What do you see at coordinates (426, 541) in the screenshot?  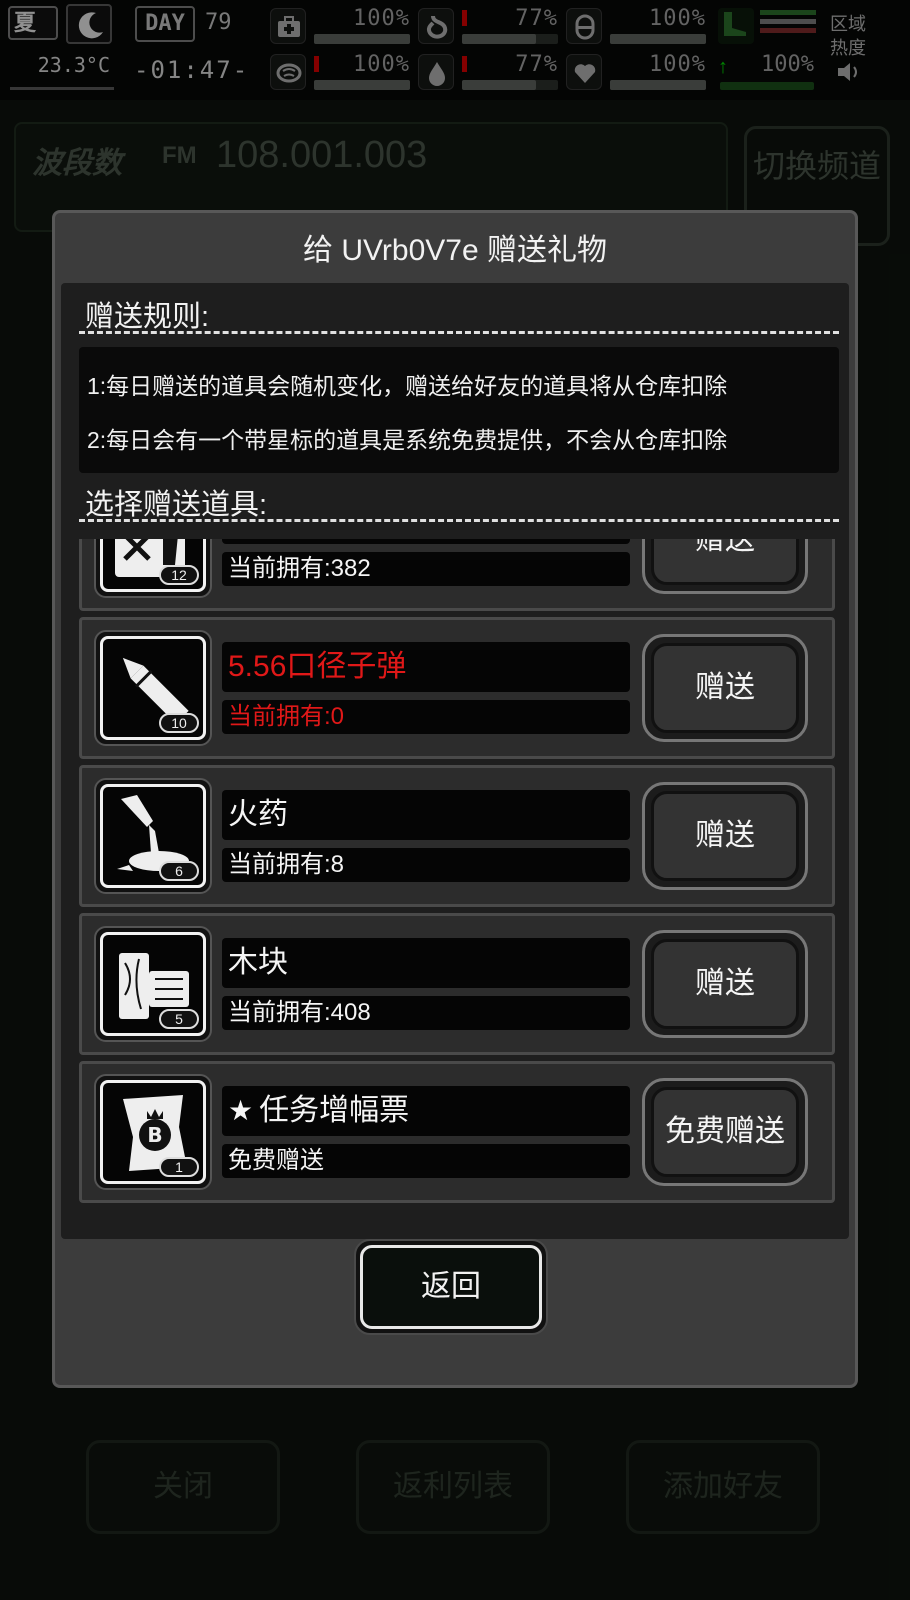 I see `item-name: 燃料` at bounding box center [426, 541].